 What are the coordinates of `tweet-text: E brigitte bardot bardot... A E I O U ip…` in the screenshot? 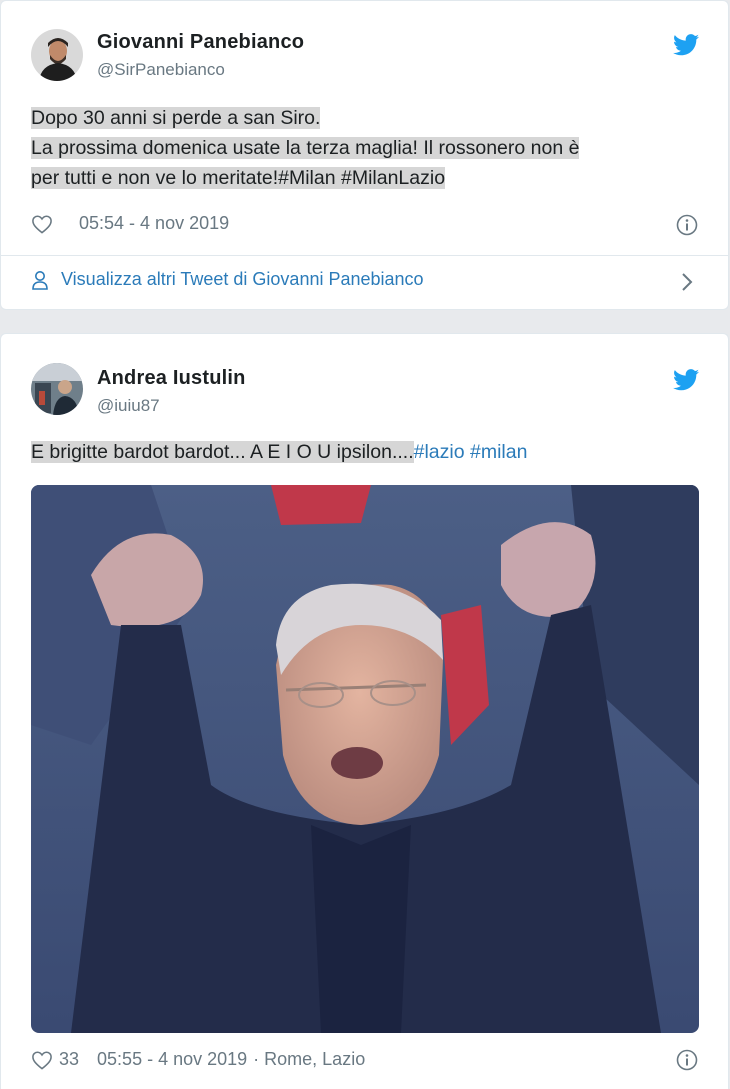 It's located at (279, 452).